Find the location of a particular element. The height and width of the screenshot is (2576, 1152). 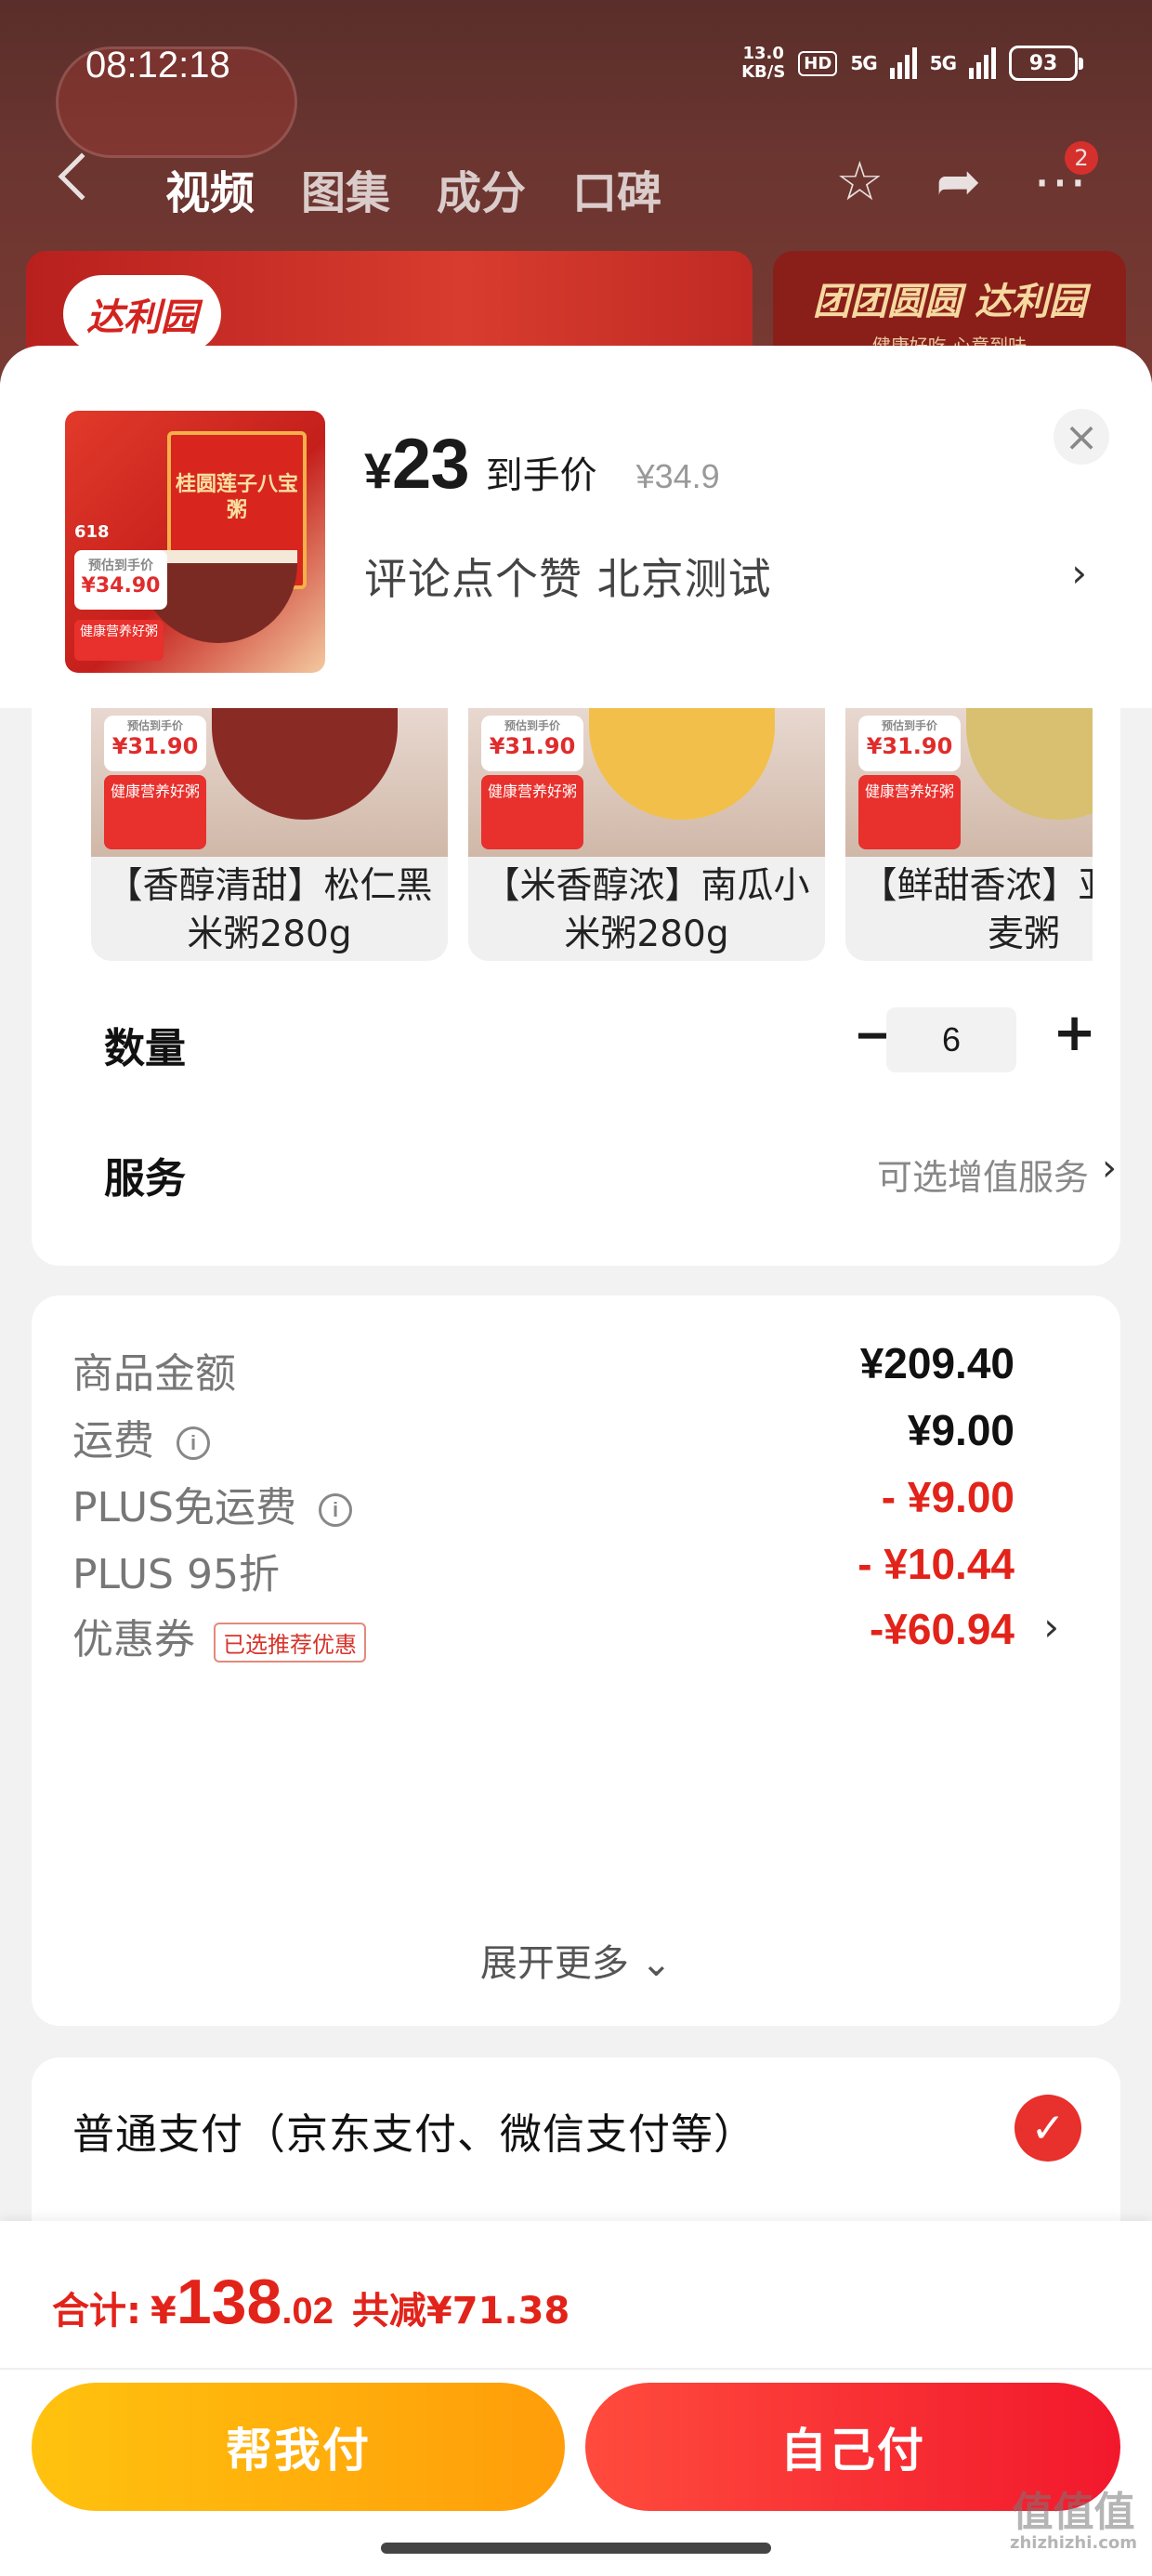

brand-banner-title: 团团圆圆 达利园 is located at coordinates (949, 302).